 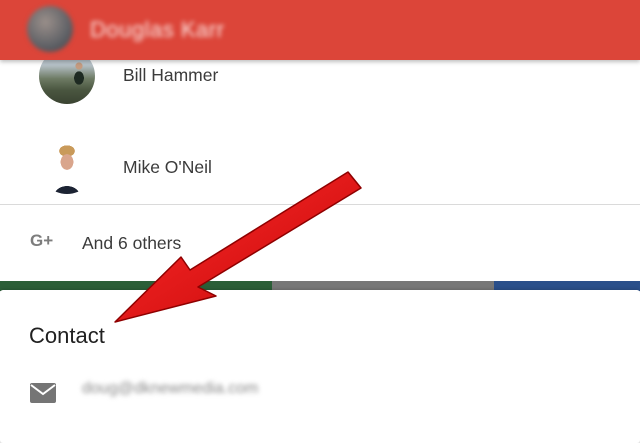 I want to click on email-value: doug@dknewmedia.com, so click(x=170, y=389).